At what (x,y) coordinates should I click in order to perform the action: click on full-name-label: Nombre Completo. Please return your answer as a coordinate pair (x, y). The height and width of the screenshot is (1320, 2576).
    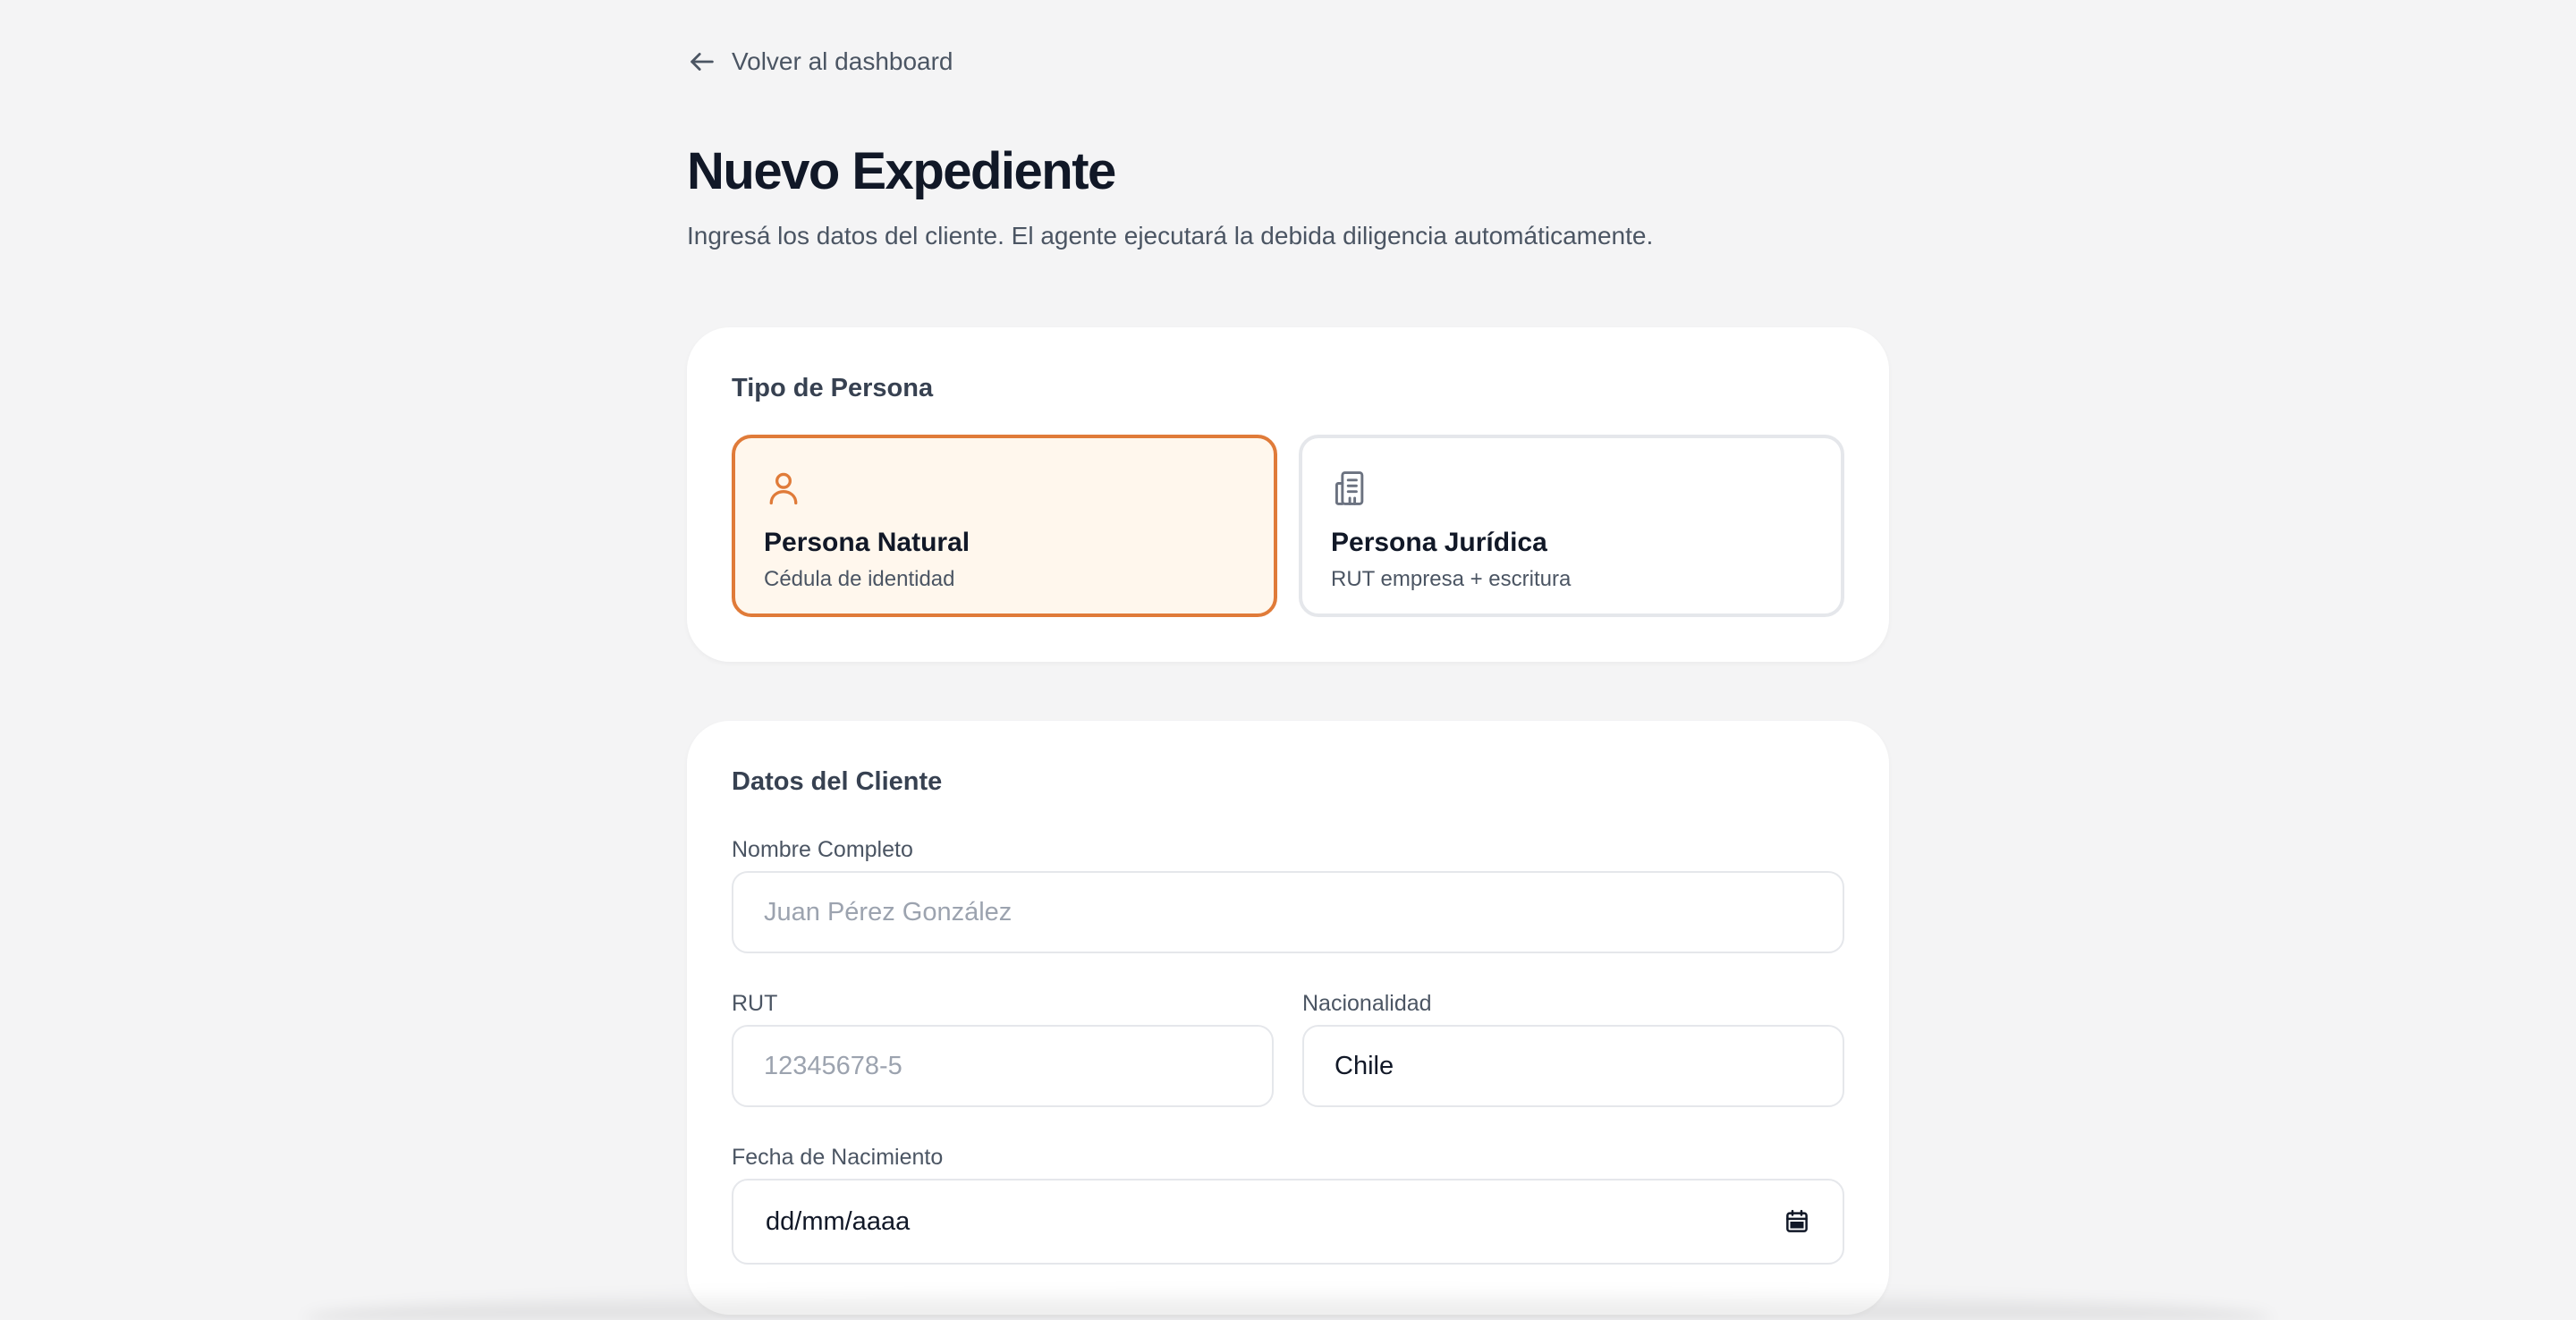
    Looking at the image, I should click on (822, 849).